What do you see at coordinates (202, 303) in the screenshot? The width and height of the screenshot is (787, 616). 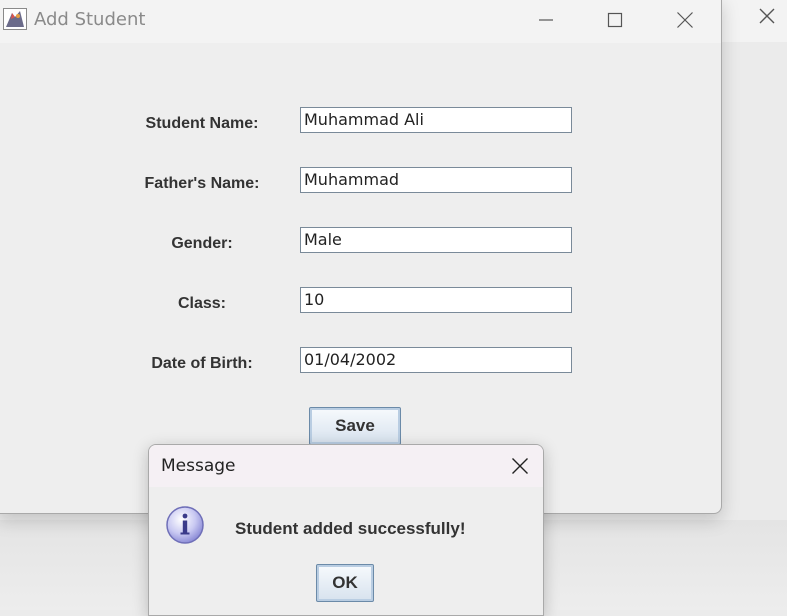 I see `class-label: Class:` at bounding box center [202, 303].